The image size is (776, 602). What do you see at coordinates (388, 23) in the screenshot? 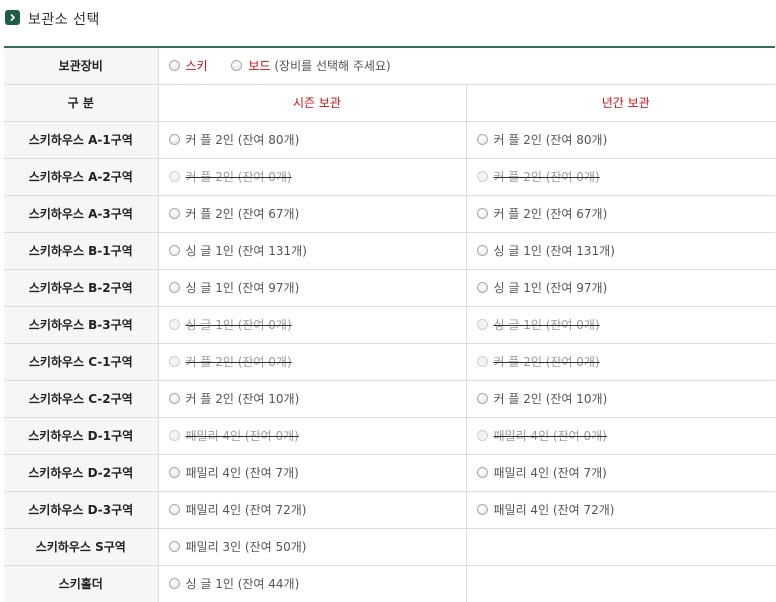
I see `section-header: 보관소 선택` at bounding box center [388, 23].